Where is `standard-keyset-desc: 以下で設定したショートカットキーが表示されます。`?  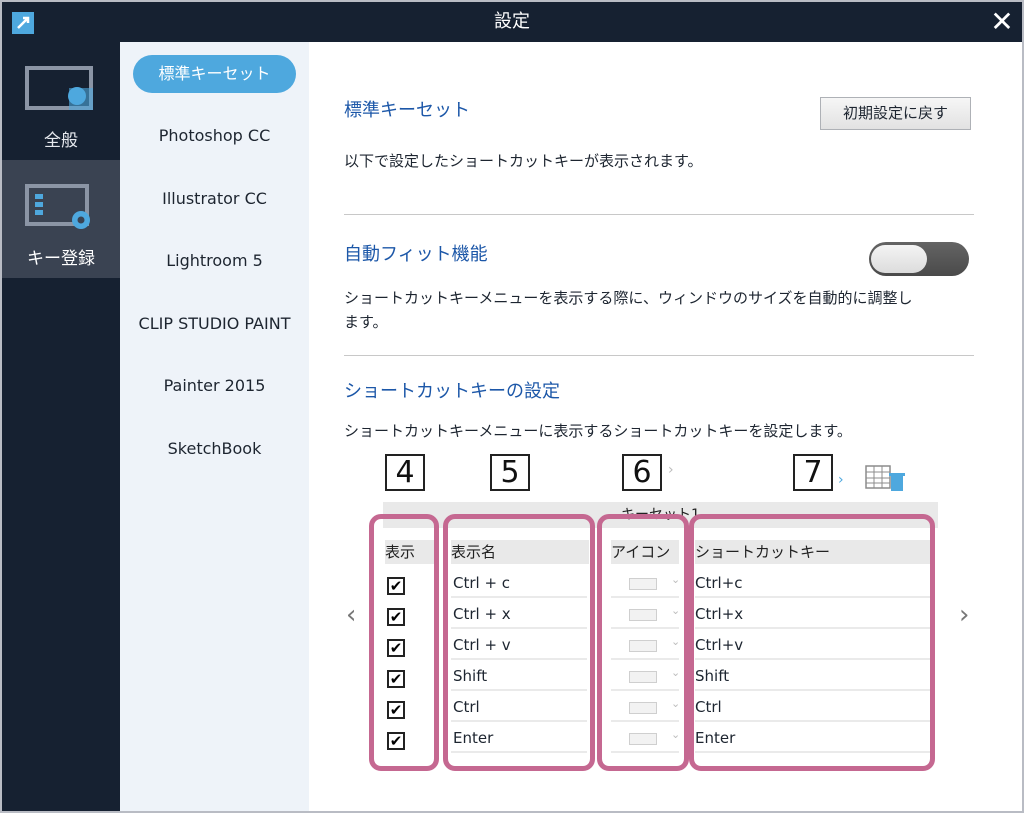 standard-keyset-desc: 以下で設定したショートカットキーが表示されます。 is located at coordinates (523, 161).